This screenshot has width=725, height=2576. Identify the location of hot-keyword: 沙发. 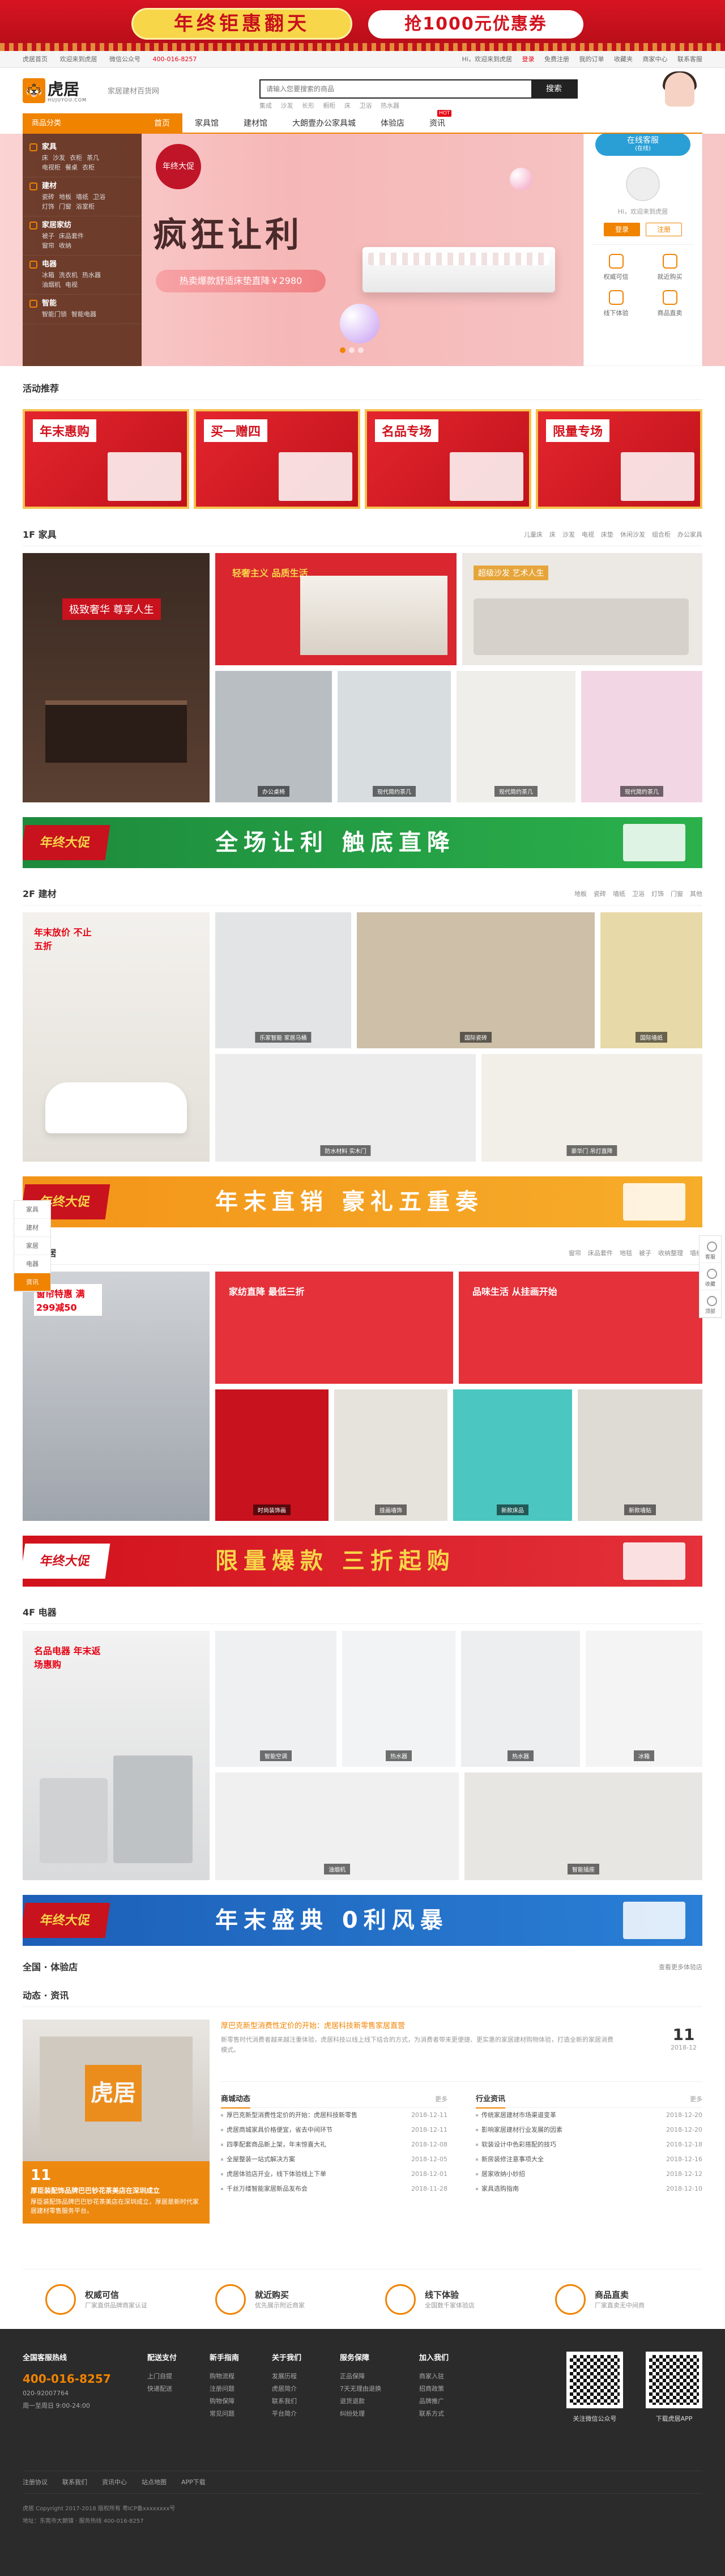
(287, 105).